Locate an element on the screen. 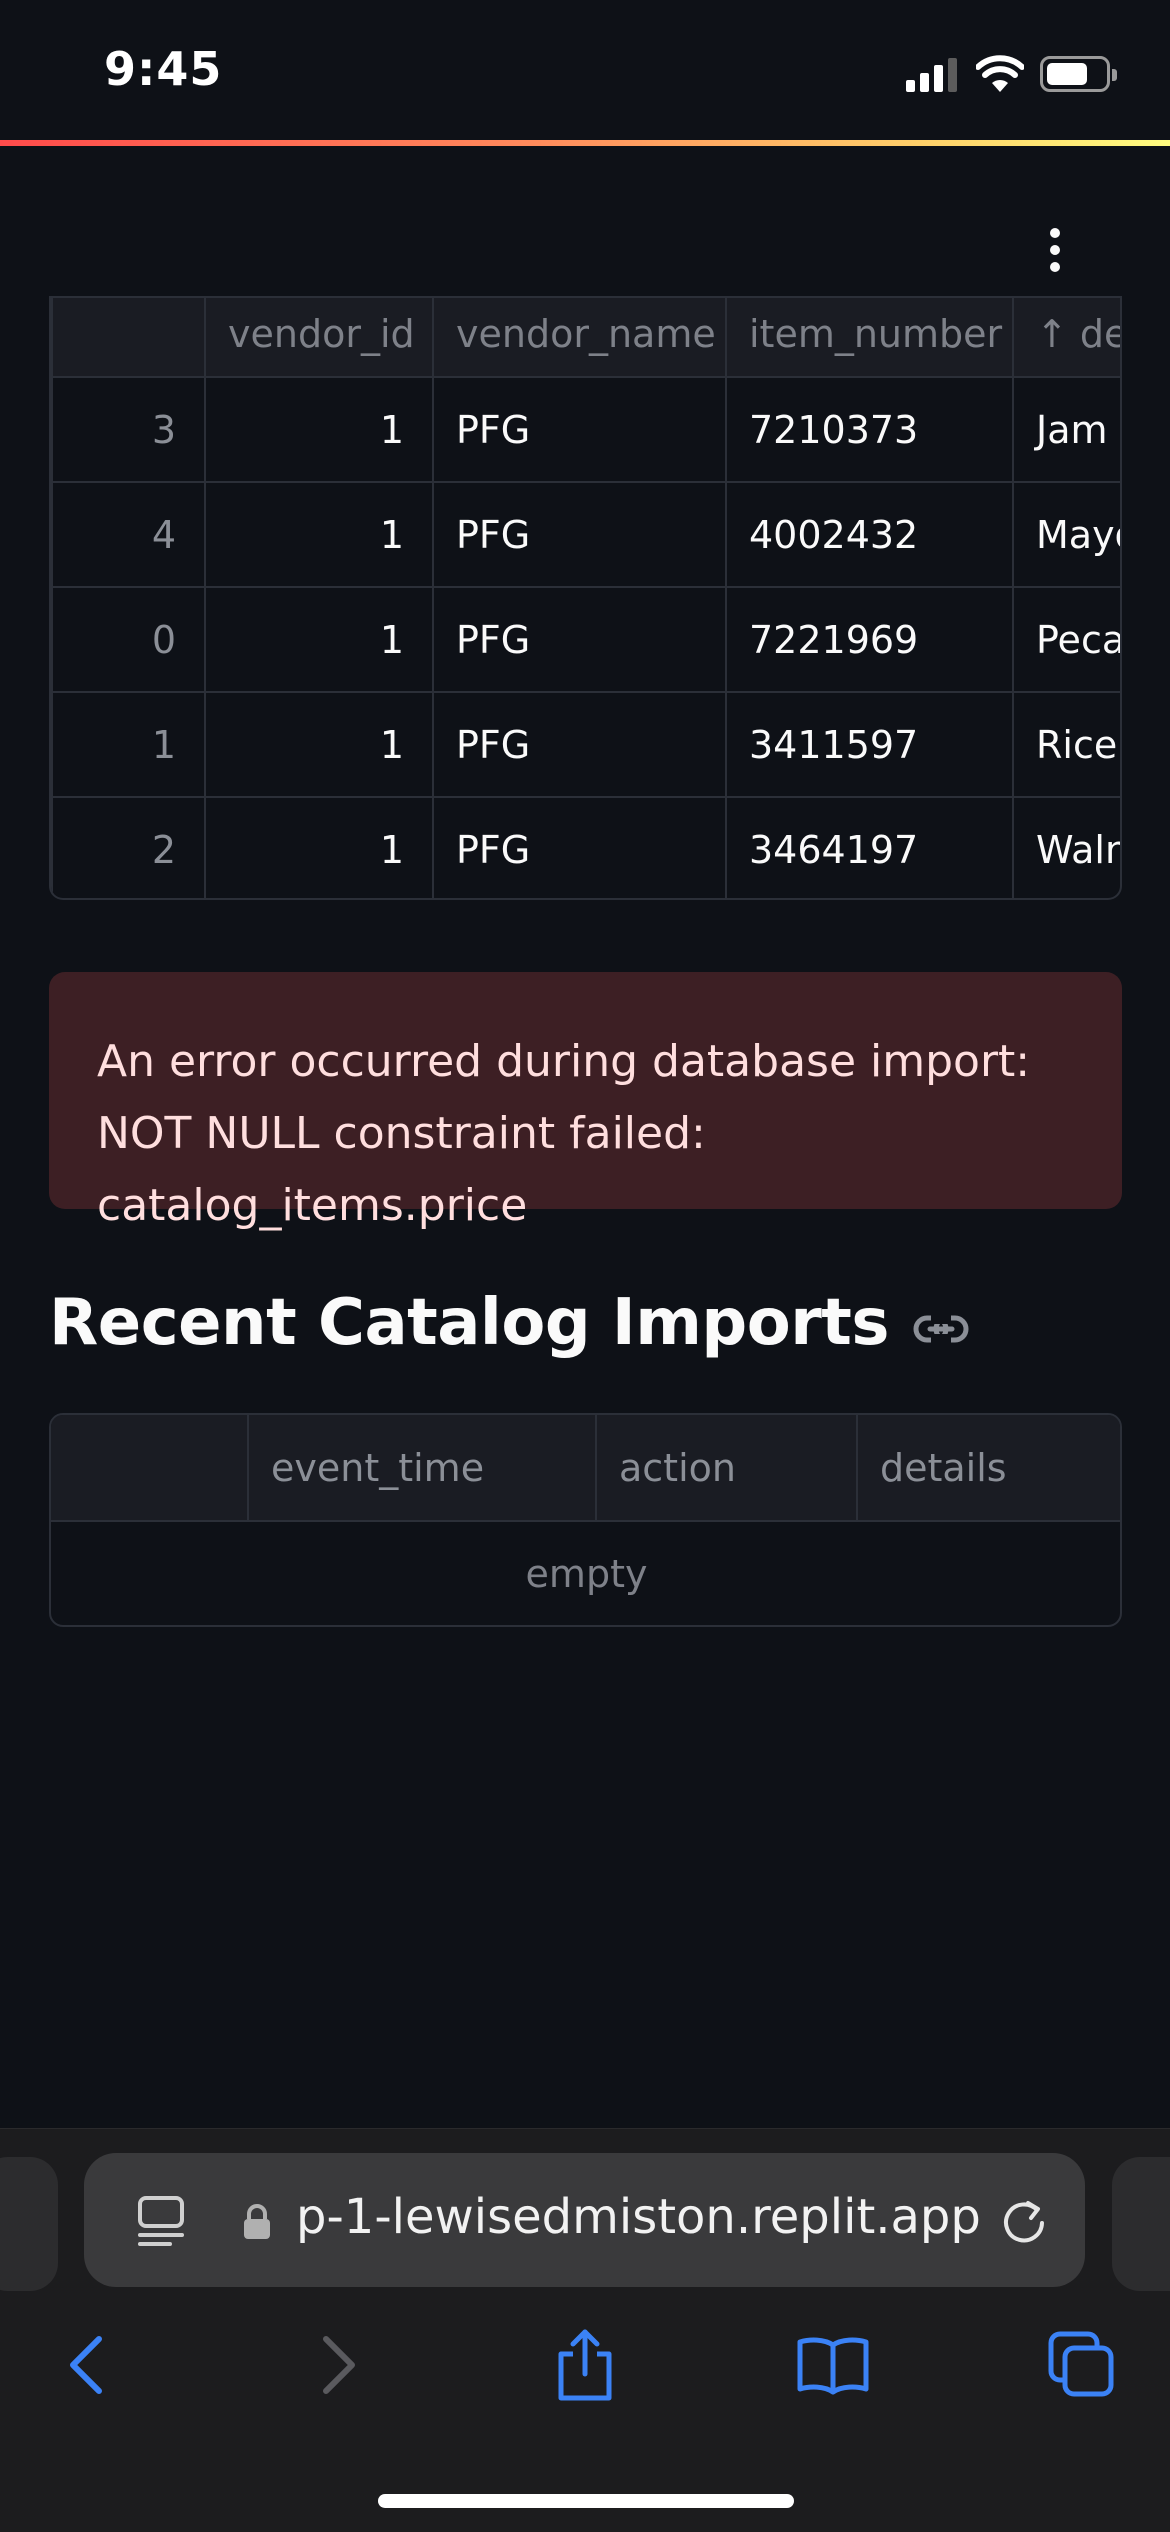  status-bar: 9:45 is located at coordinates (585, 70).